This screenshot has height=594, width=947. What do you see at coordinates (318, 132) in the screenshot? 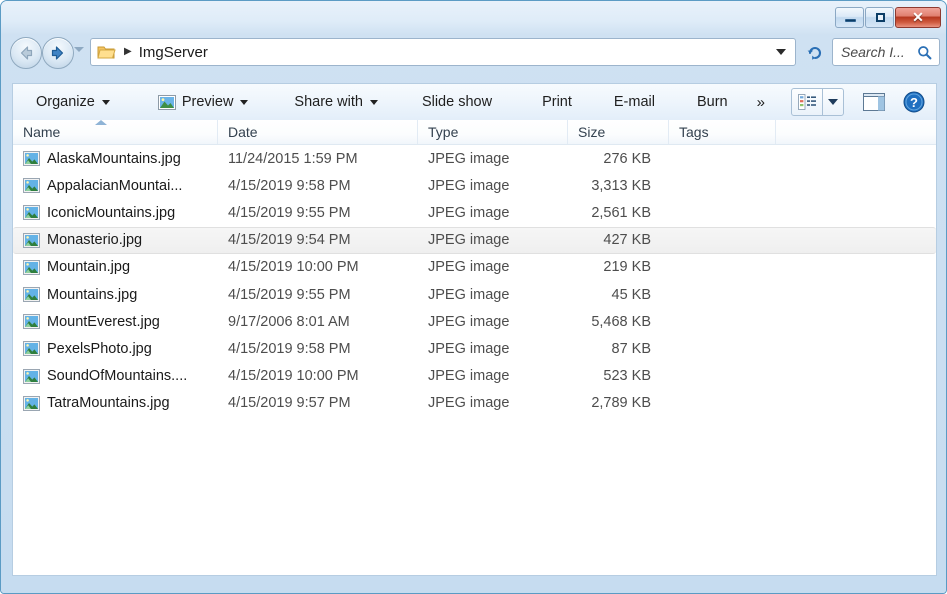
I see `column-header-date: Date` at bounding box center [318, 132].